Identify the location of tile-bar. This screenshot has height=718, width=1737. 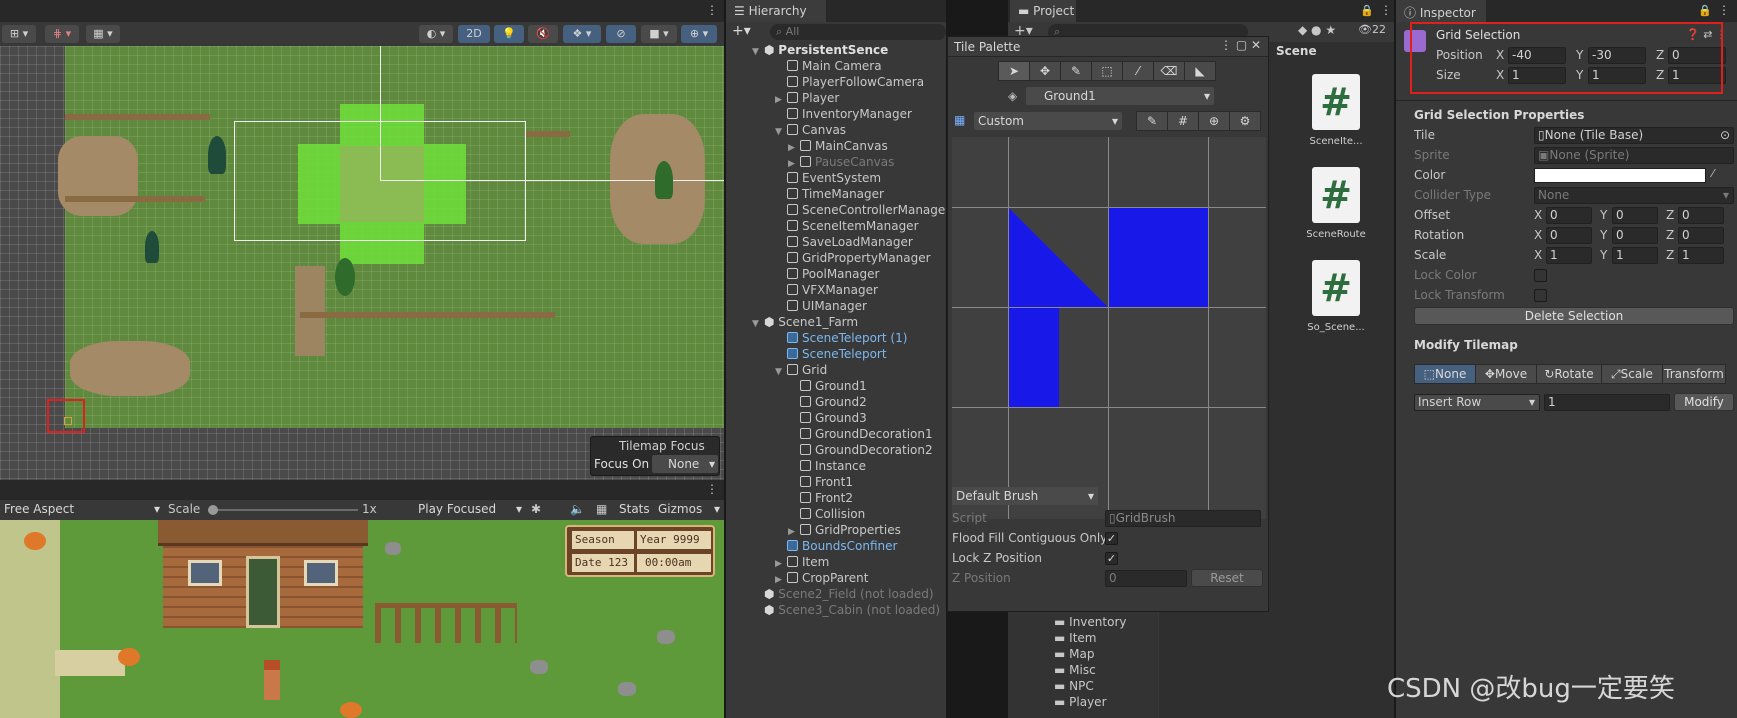
(1034, 357).